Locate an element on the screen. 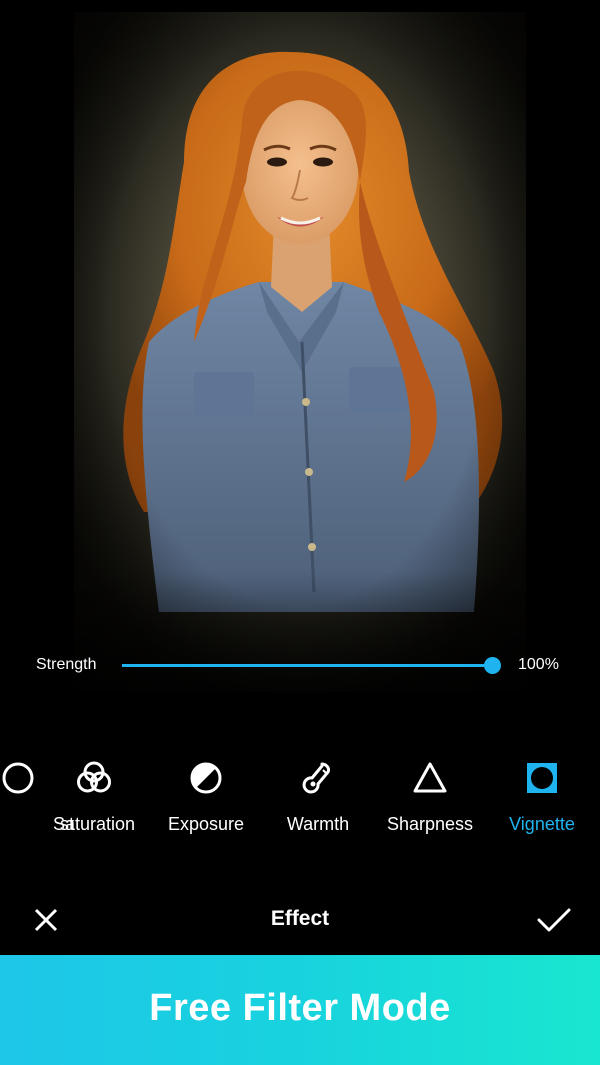 The height and width of the screenshot is (1065, 600). tool-label: Sharpness is located at coordinates (430, 824).